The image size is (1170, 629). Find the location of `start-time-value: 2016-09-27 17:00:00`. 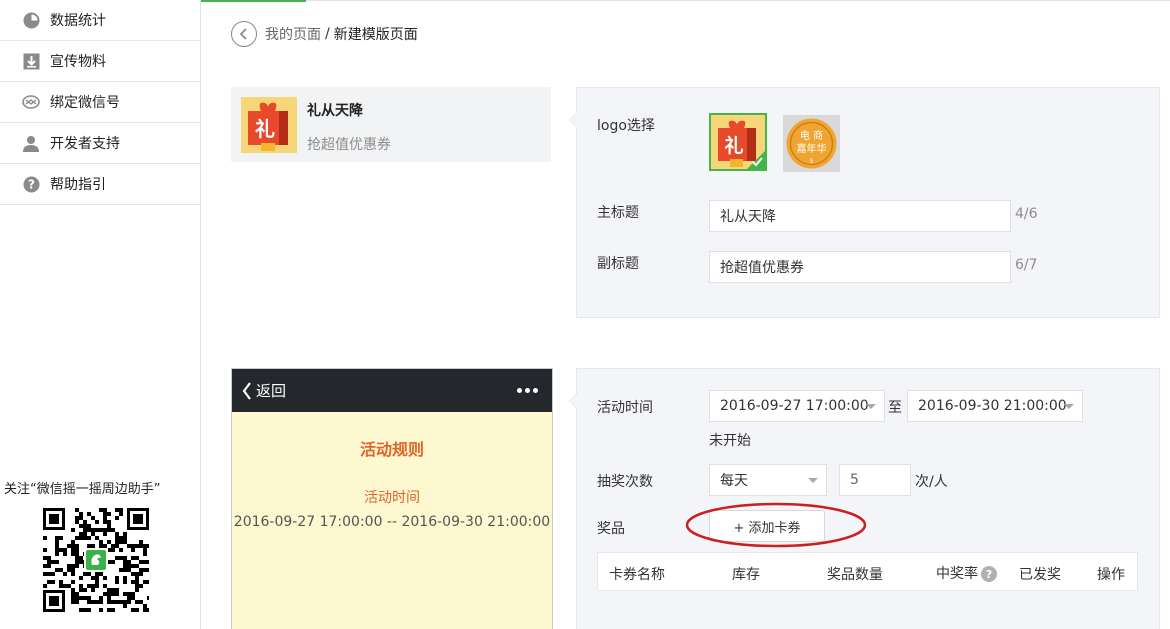

start-time-value: 2016-09-27 17:00:00 is located at coordinates (794, 406).